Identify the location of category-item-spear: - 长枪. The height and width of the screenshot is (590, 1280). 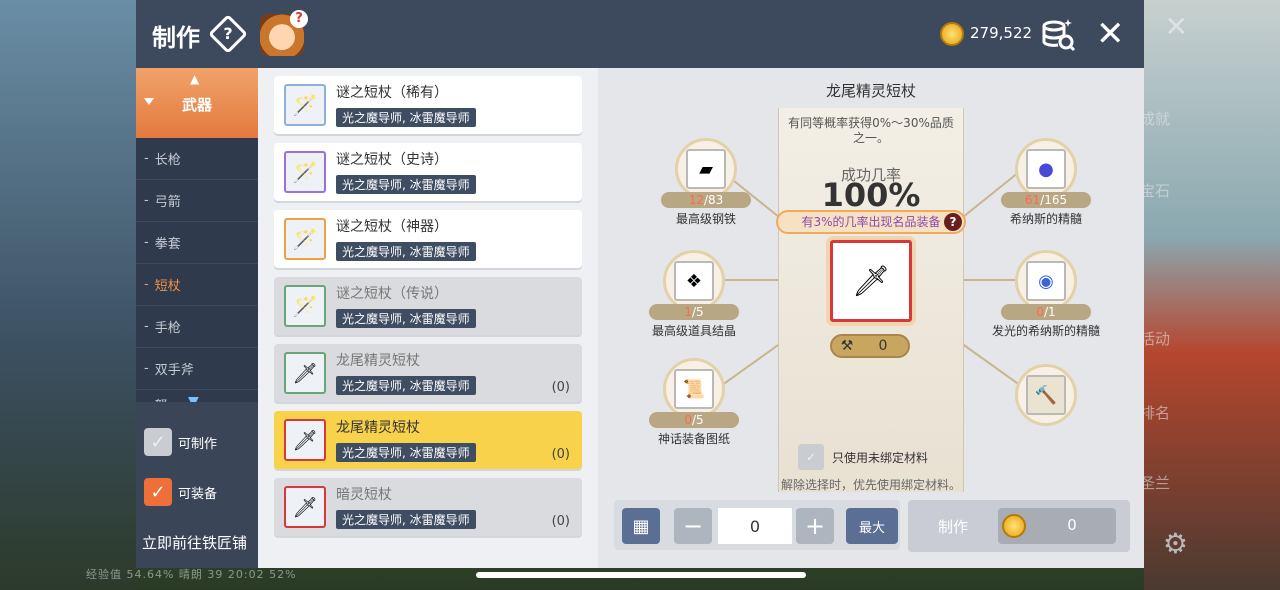
(197, 159).